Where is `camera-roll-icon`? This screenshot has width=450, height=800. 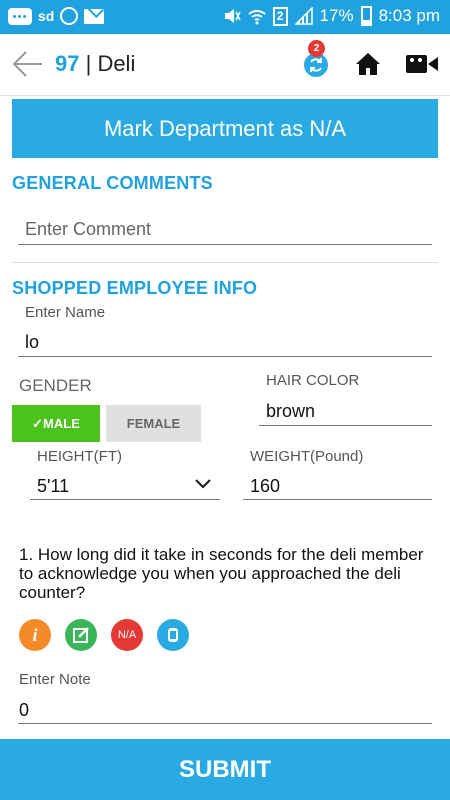
camera-roll-icon is located at coordinates (173, 635).